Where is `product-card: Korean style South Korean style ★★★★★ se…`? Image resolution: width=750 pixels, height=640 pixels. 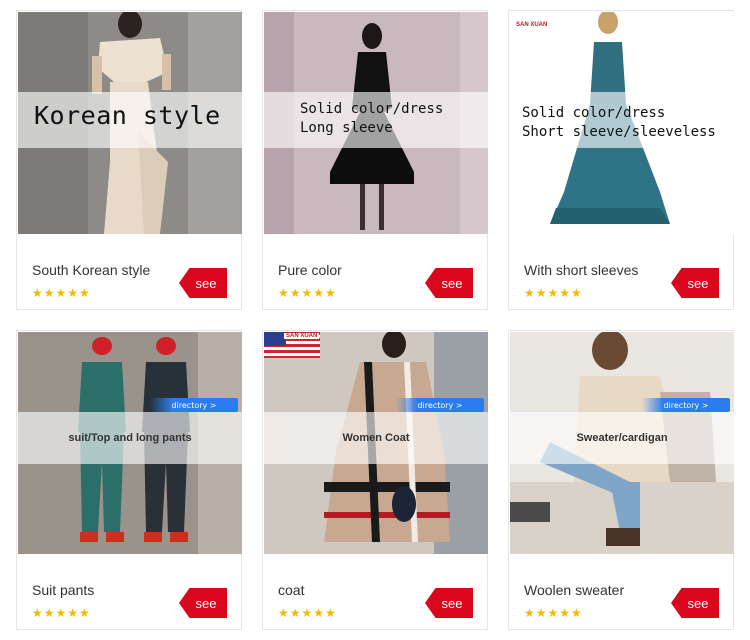 product-card: Korean style South Korean style ★★★★★ se… is located at coordinates (129, 160).